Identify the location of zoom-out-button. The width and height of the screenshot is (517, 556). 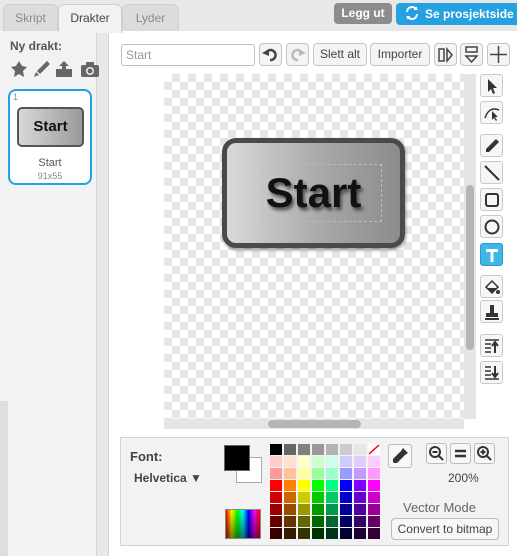
(436, 453).